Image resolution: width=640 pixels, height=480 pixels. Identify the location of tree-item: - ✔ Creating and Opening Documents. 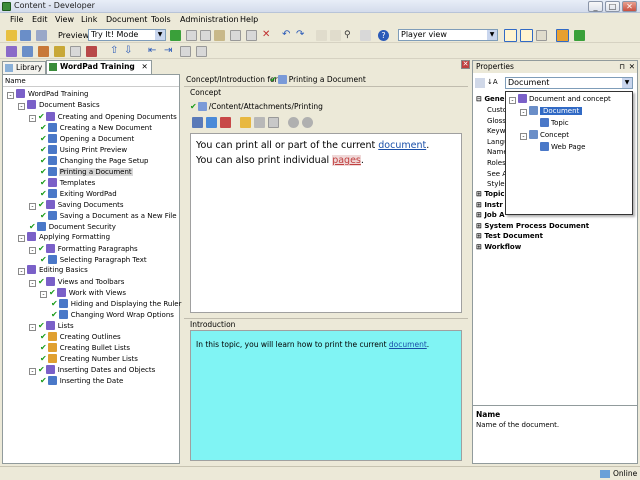
(103, 116).